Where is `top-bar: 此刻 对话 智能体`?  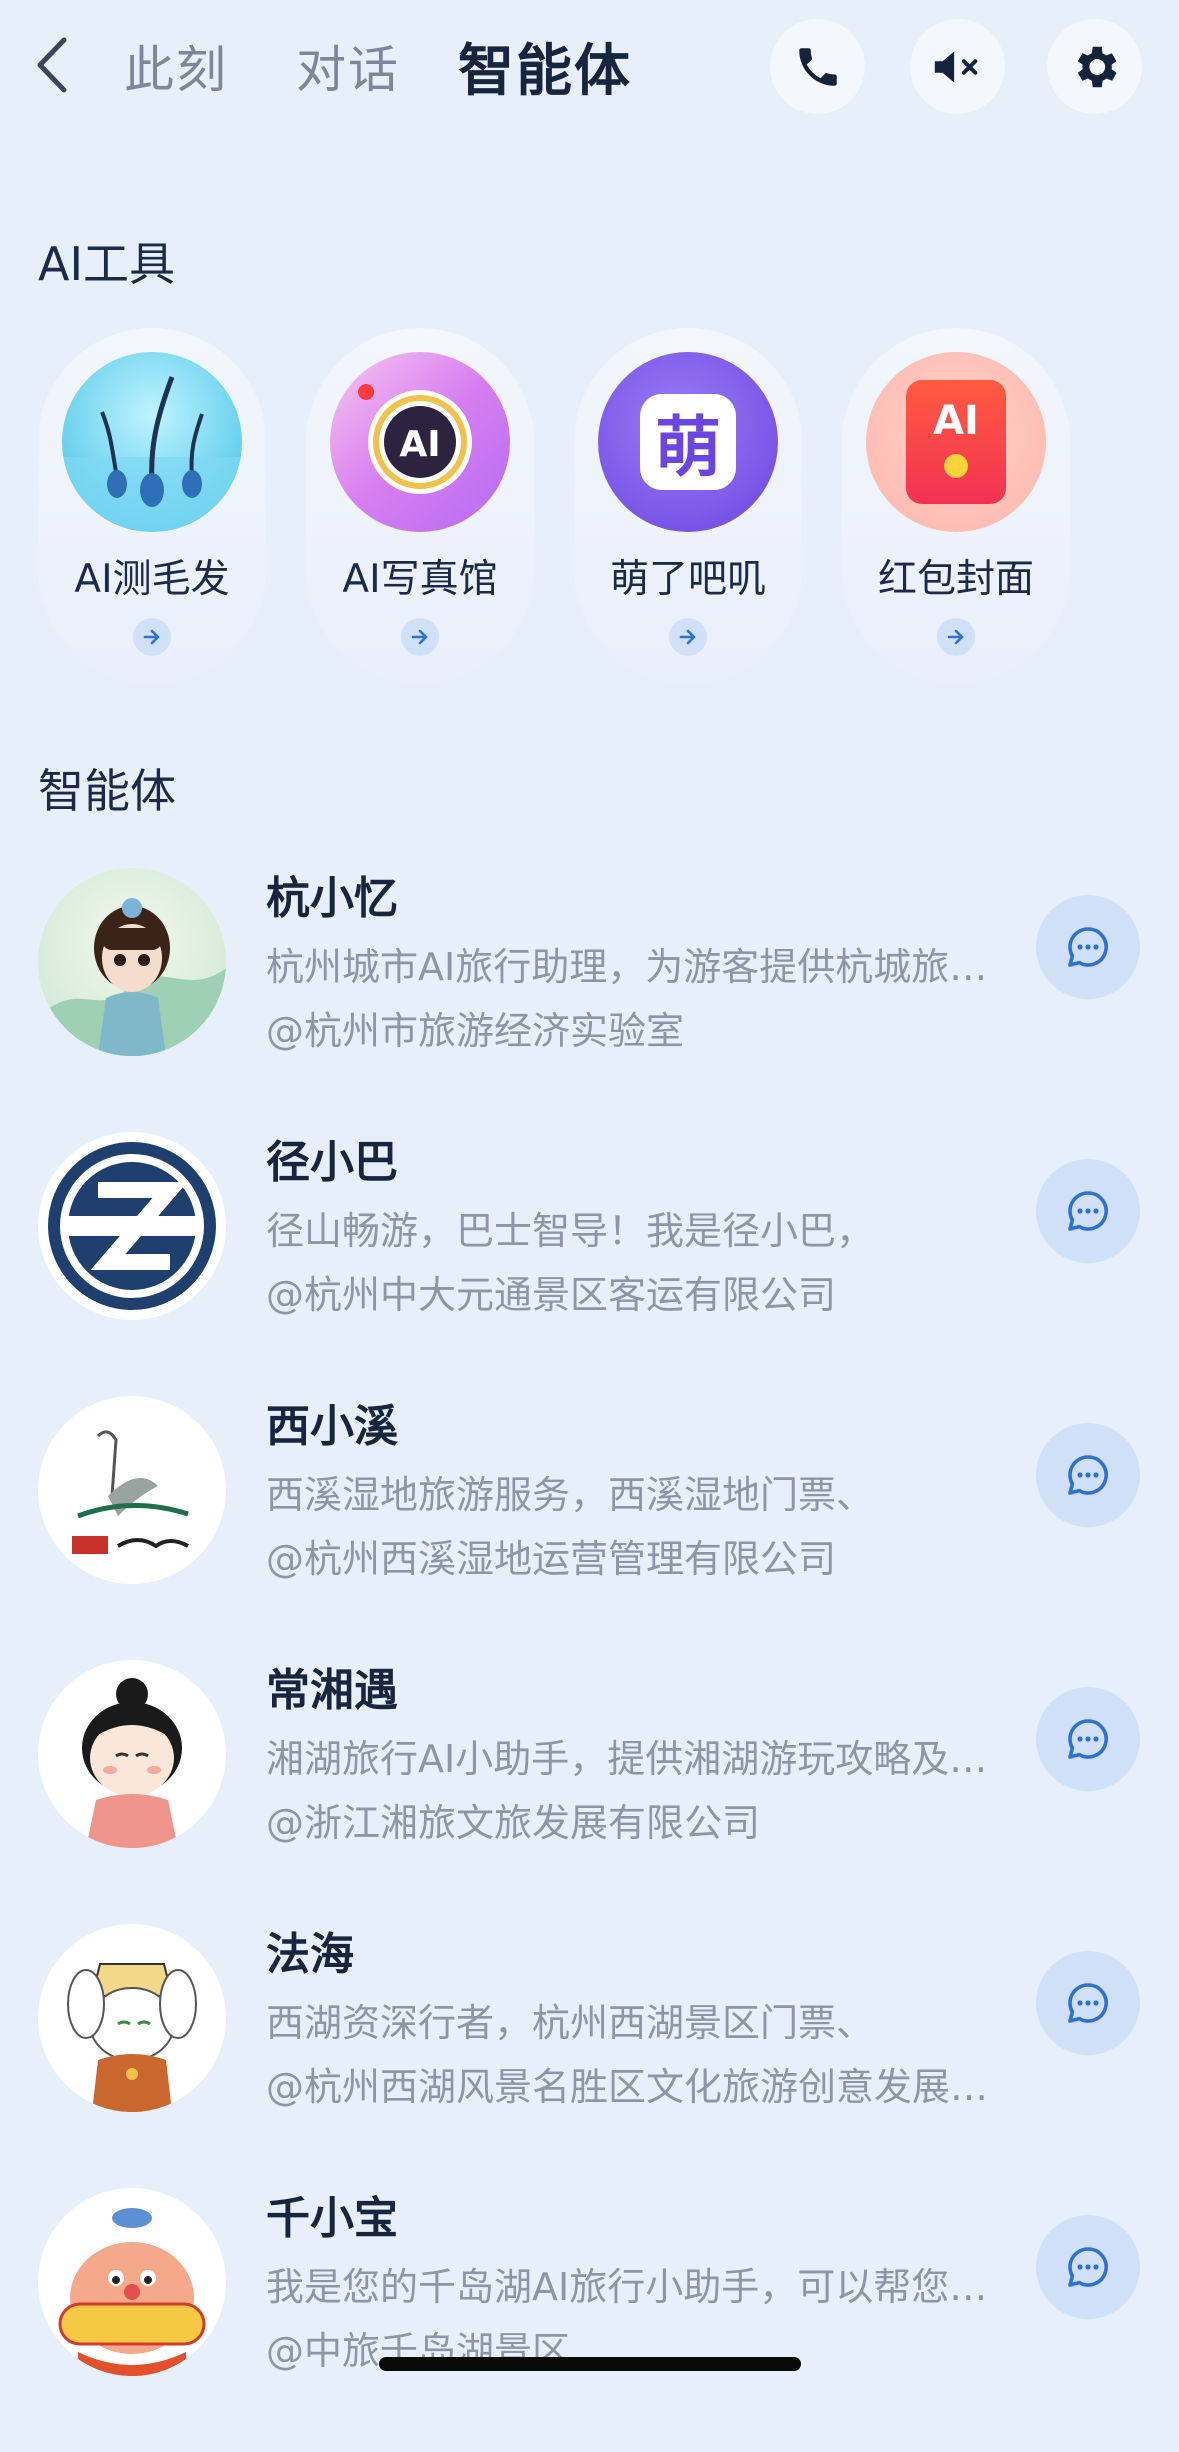 top-bar: 此刻 对话 智能体 is located at coordinates (589, 65).